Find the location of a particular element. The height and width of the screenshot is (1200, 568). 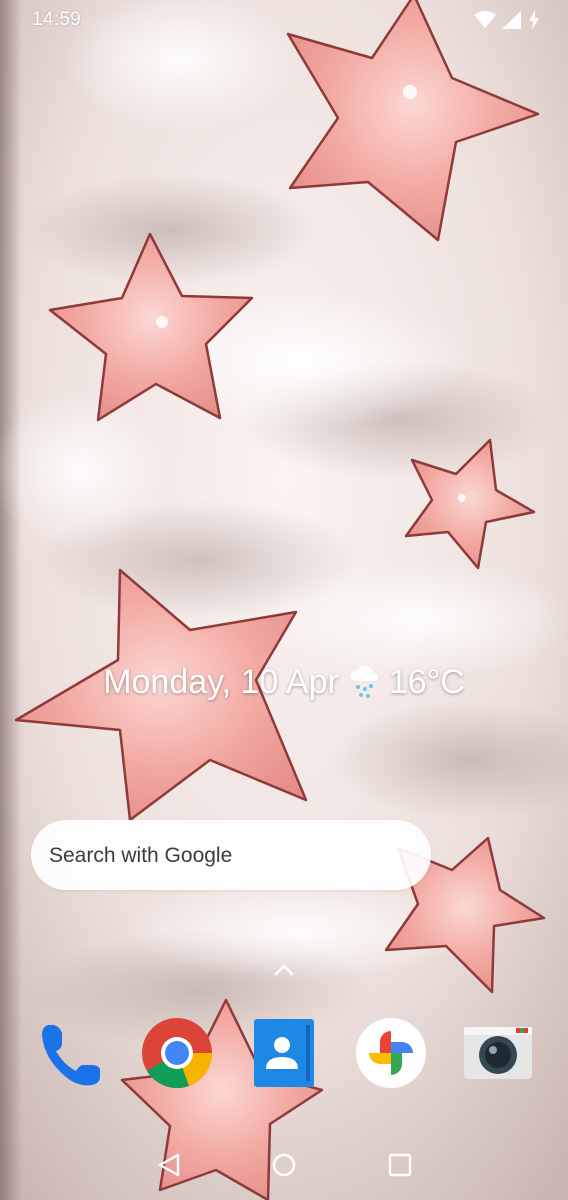

camera-icon is located at coordinates (498, 1053).